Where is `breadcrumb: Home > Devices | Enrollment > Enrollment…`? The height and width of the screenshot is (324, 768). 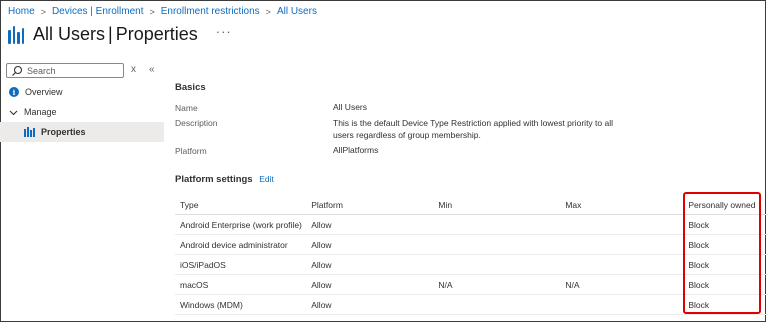 breadcrumb: Home > Devices | Enrollment > Enrollment… is located at coordinates (162, 11).